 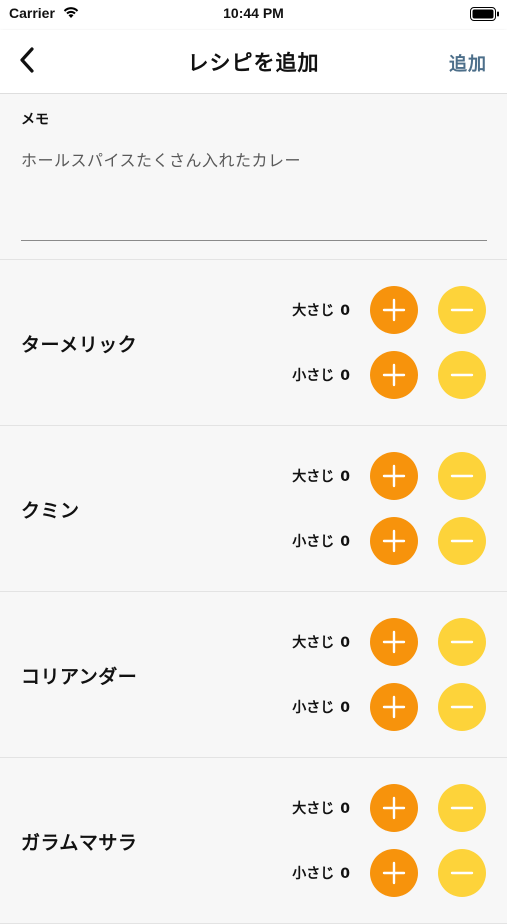 I want to click on ingredient-name: クミン, so click(x=50, y=511).